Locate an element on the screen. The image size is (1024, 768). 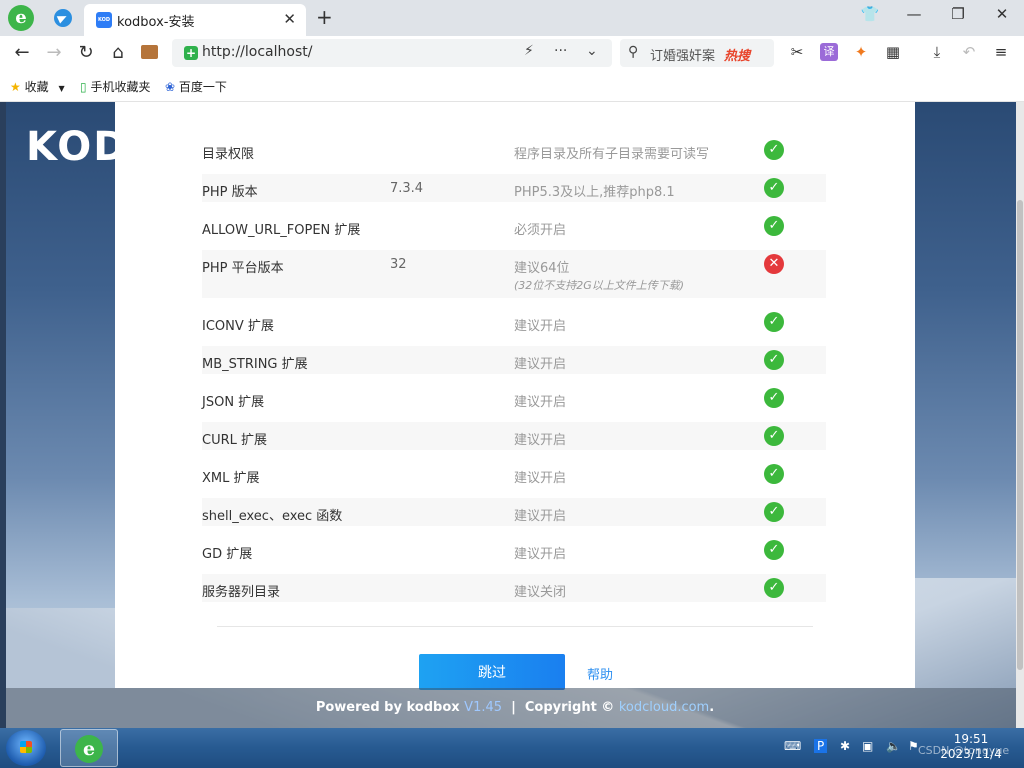
check-value: 7.3.4 is located at coordinates (407, 188).